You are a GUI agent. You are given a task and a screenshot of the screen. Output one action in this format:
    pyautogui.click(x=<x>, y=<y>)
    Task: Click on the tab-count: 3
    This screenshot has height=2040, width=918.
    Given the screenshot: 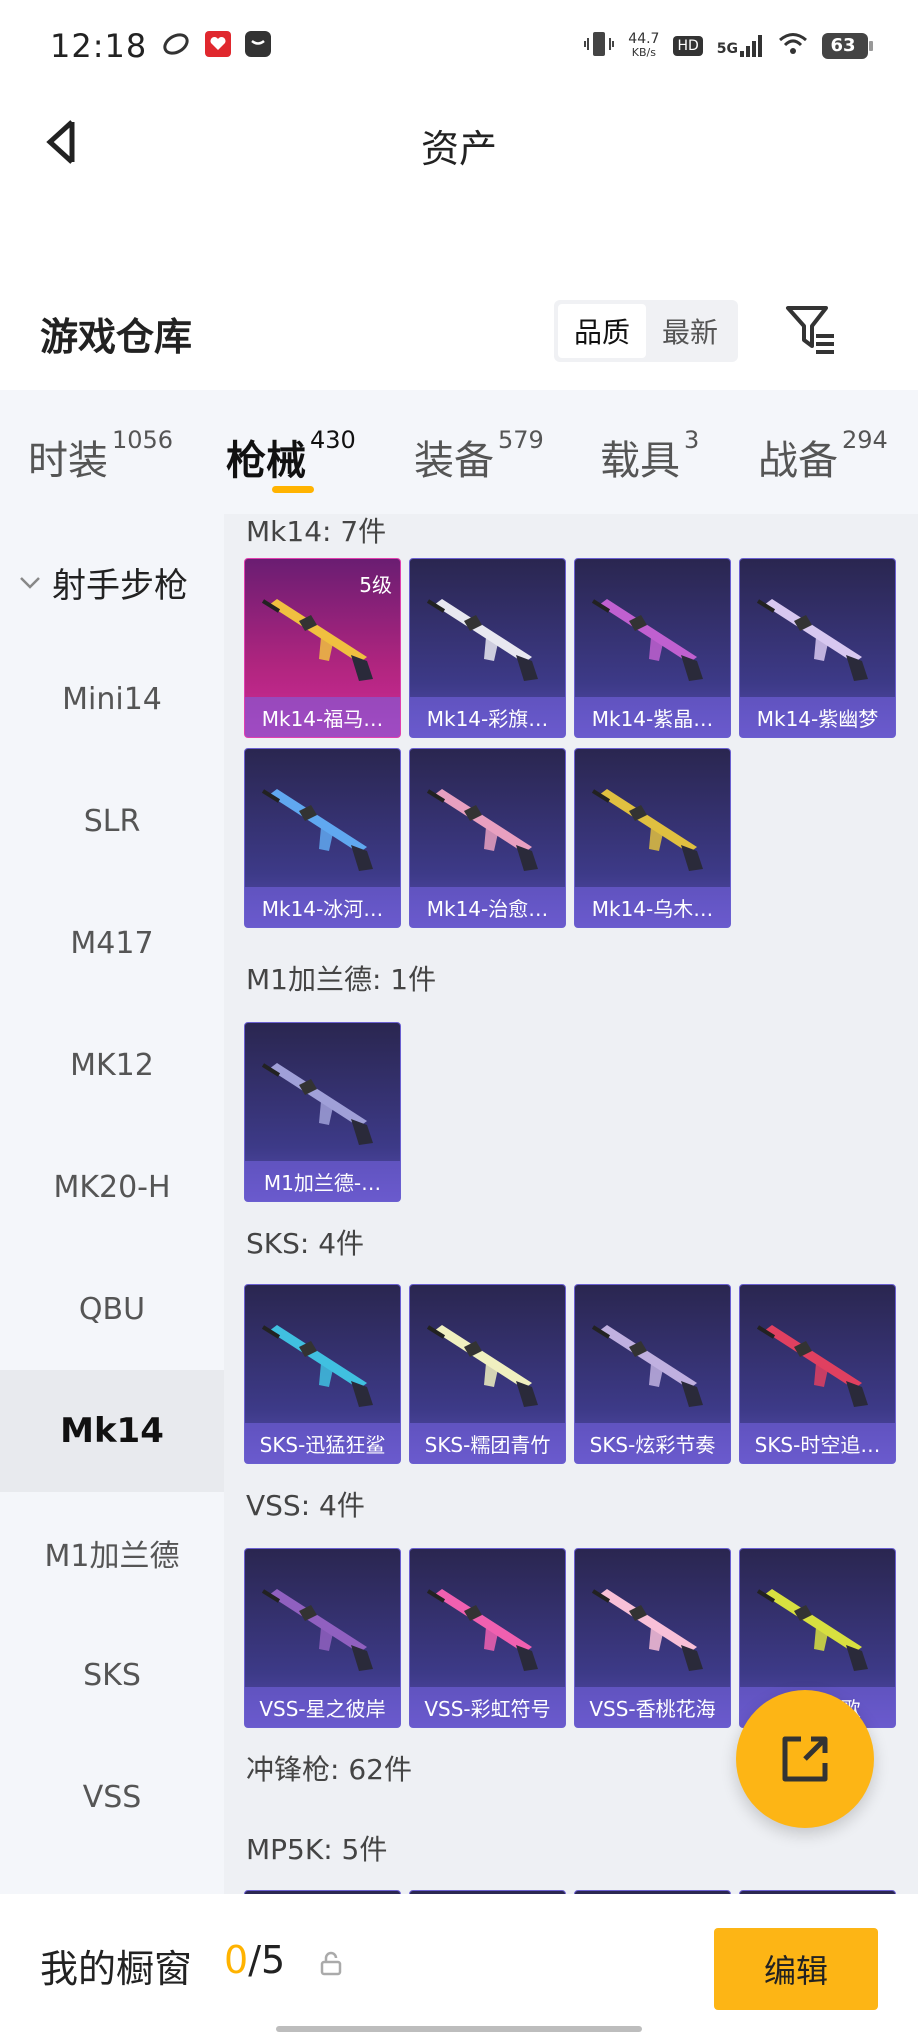 What is the action you would take?
    pyautogui.click(x=692, y=440)
    